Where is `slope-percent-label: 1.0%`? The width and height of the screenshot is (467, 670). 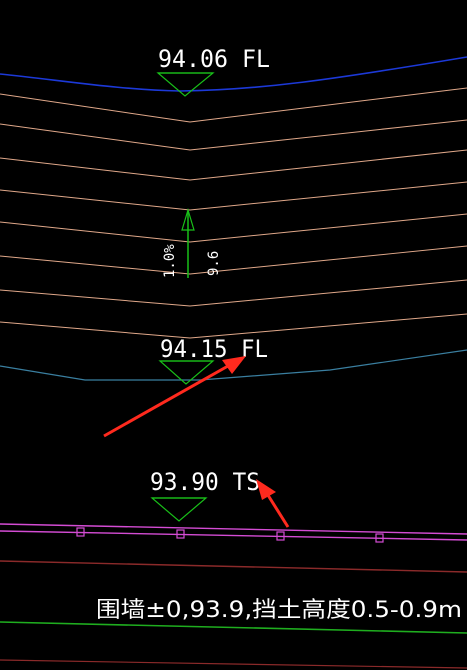
slope-percent-label: 1.0% is located at coordinates (170, 261).